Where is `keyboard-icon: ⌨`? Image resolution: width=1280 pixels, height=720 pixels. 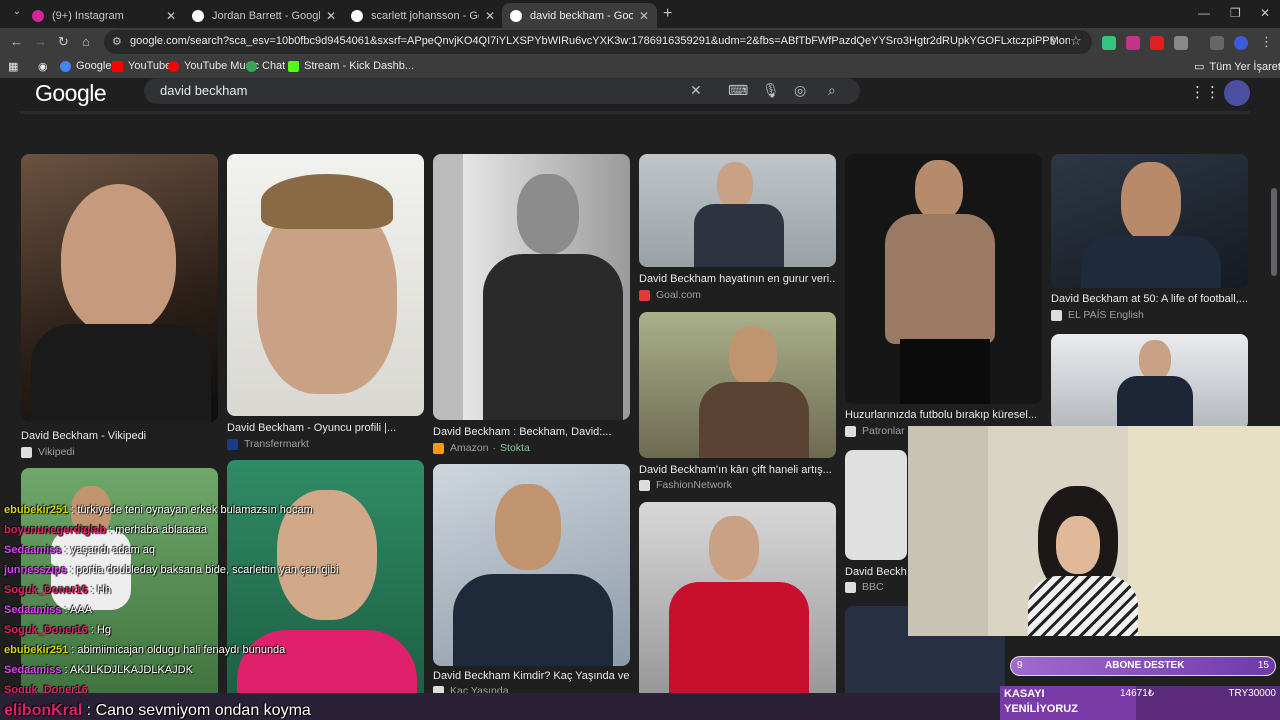 keyboard-icon: ⌨ is located at coordinates (738, 90).